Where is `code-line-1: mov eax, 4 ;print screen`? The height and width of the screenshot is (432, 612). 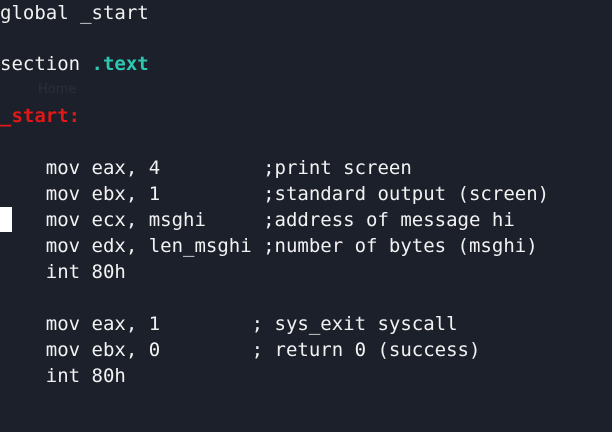
code-line-1: mov eax, 4 ;print screen is located at coordinates (206, 168).